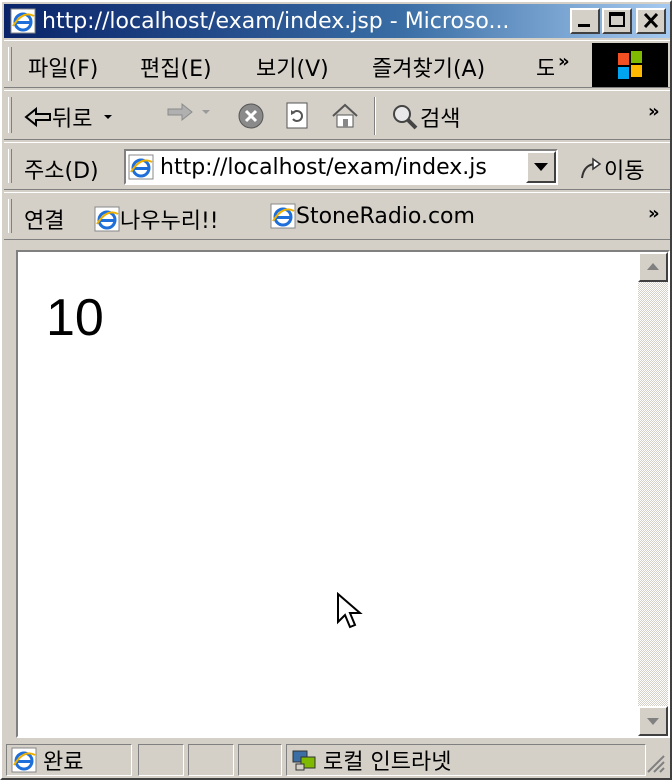 This screenshot has width=672, height=780. Describe the element at coordinates (405, 117) in the screenshot. I see `search-icon` at that location.